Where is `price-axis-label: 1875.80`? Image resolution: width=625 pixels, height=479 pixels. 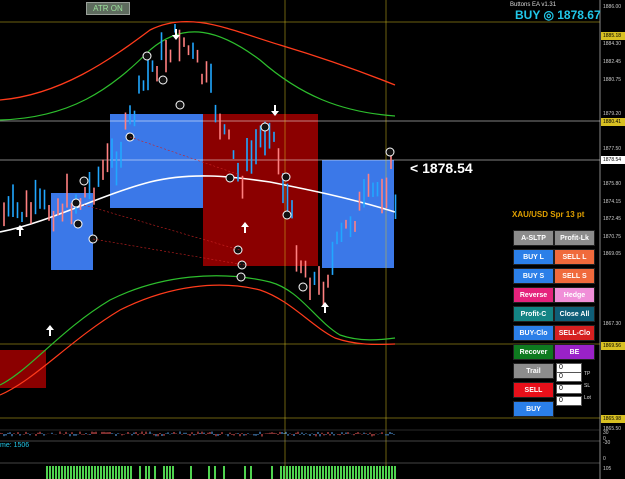
price-axis-label: 1875.80 is located at coordinates (612, 184).